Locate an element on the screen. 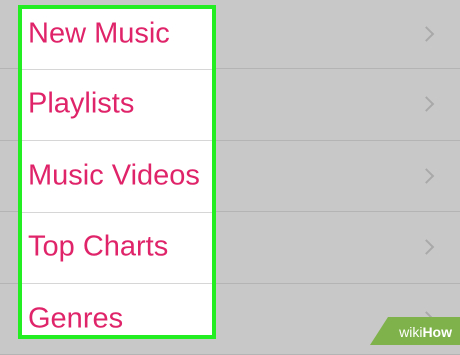 The image size is (460, 355). watermark-suffix: How is located at coordinates (437, 332).